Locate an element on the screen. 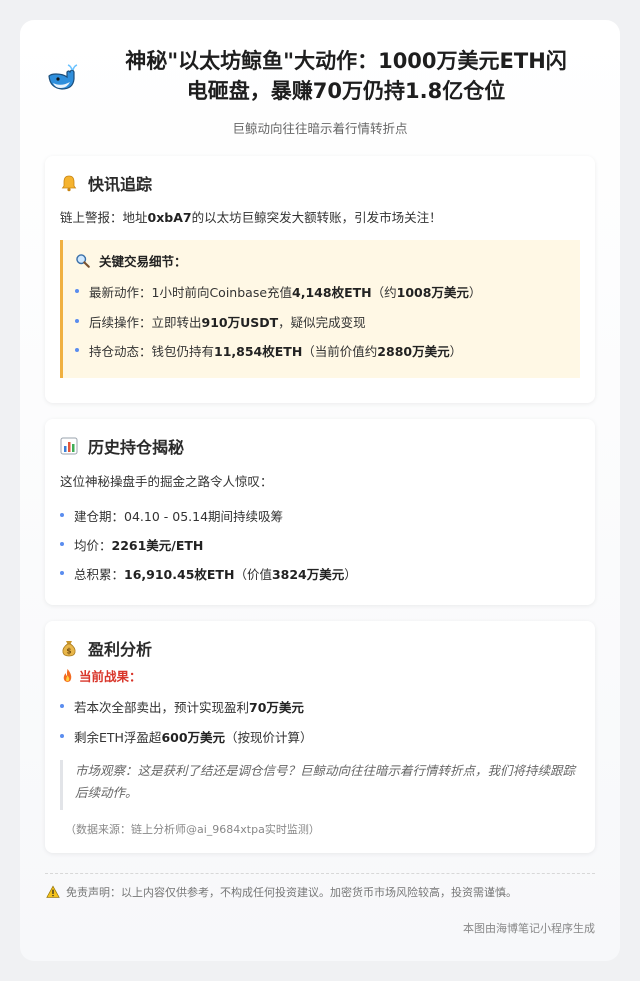 This screenshot has height=981, width=640. current-result-label: 当前战果： is located at coordinates (101, 675).